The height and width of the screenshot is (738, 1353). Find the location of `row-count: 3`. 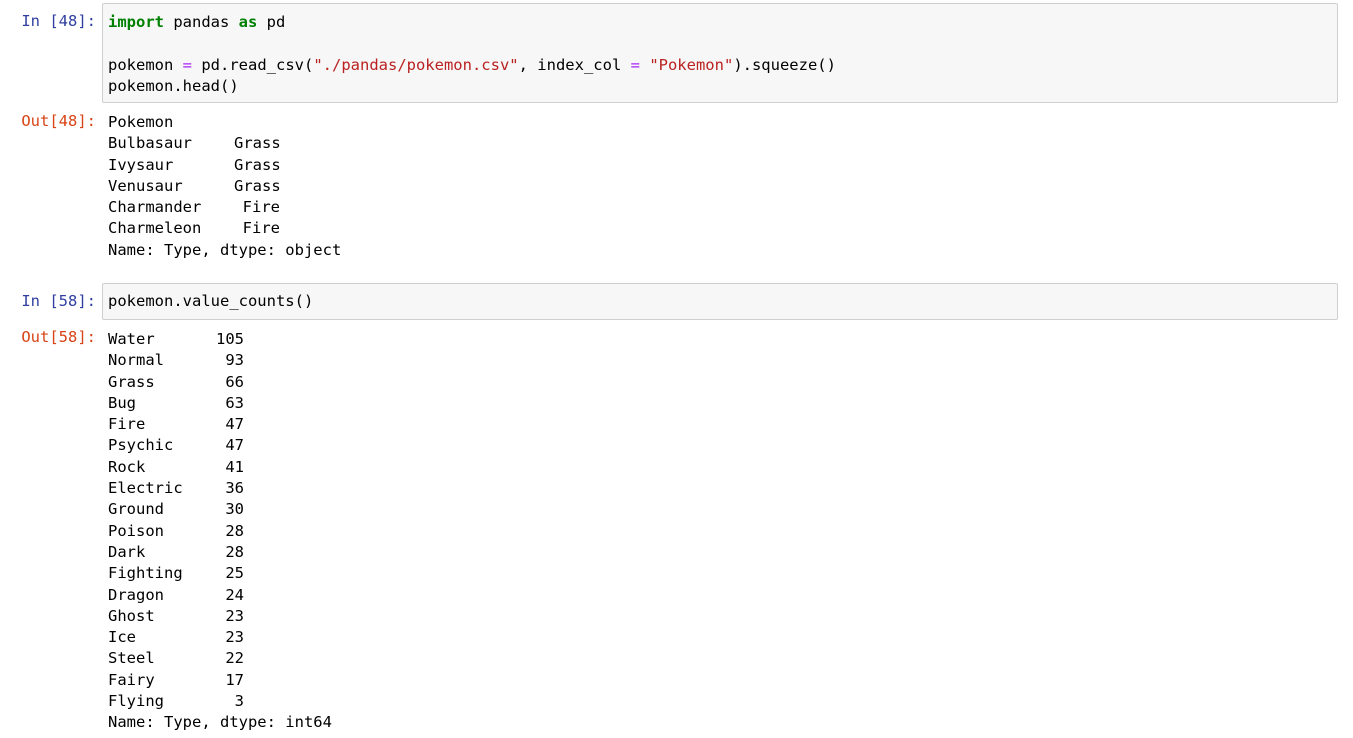

row-count: 3 is located at coordinates (239, 701).